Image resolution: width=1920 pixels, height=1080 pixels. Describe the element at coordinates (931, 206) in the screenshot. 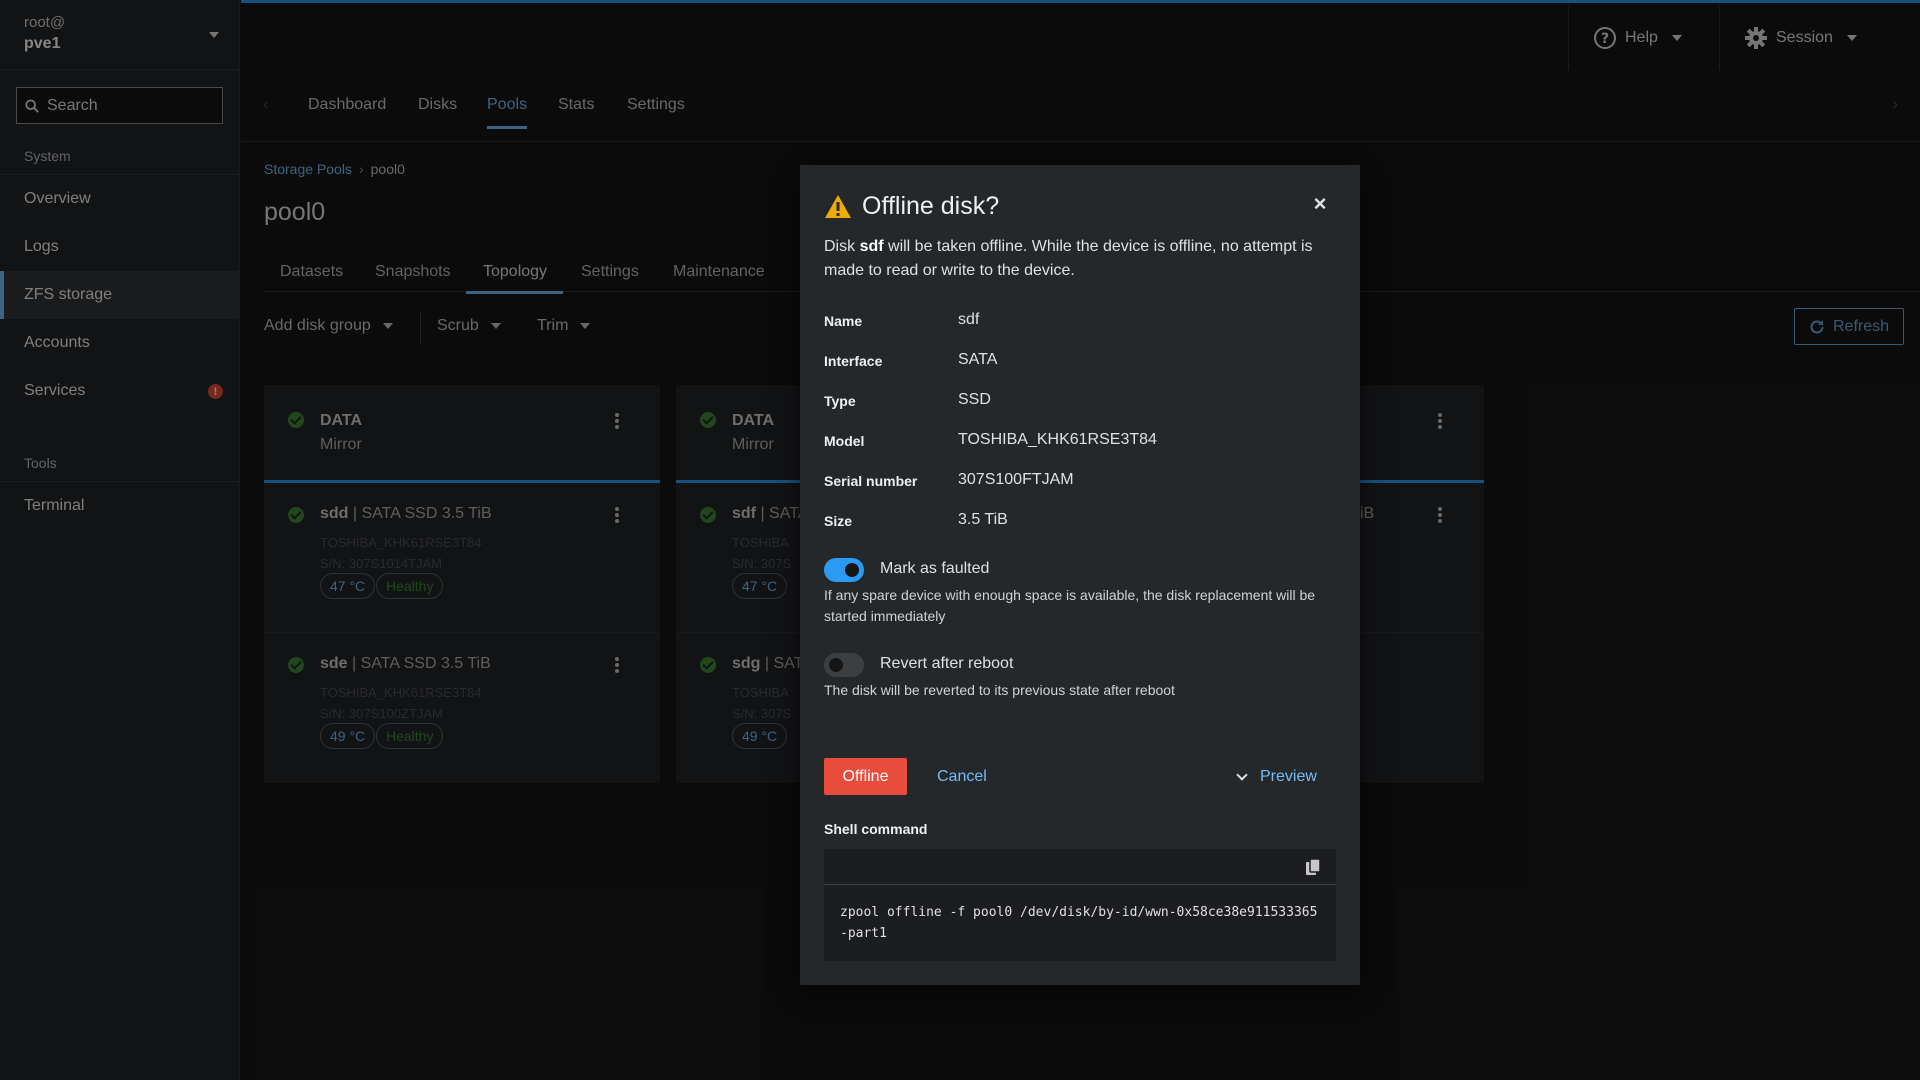

I see `modal-title-text: Offline disk?` at that location.